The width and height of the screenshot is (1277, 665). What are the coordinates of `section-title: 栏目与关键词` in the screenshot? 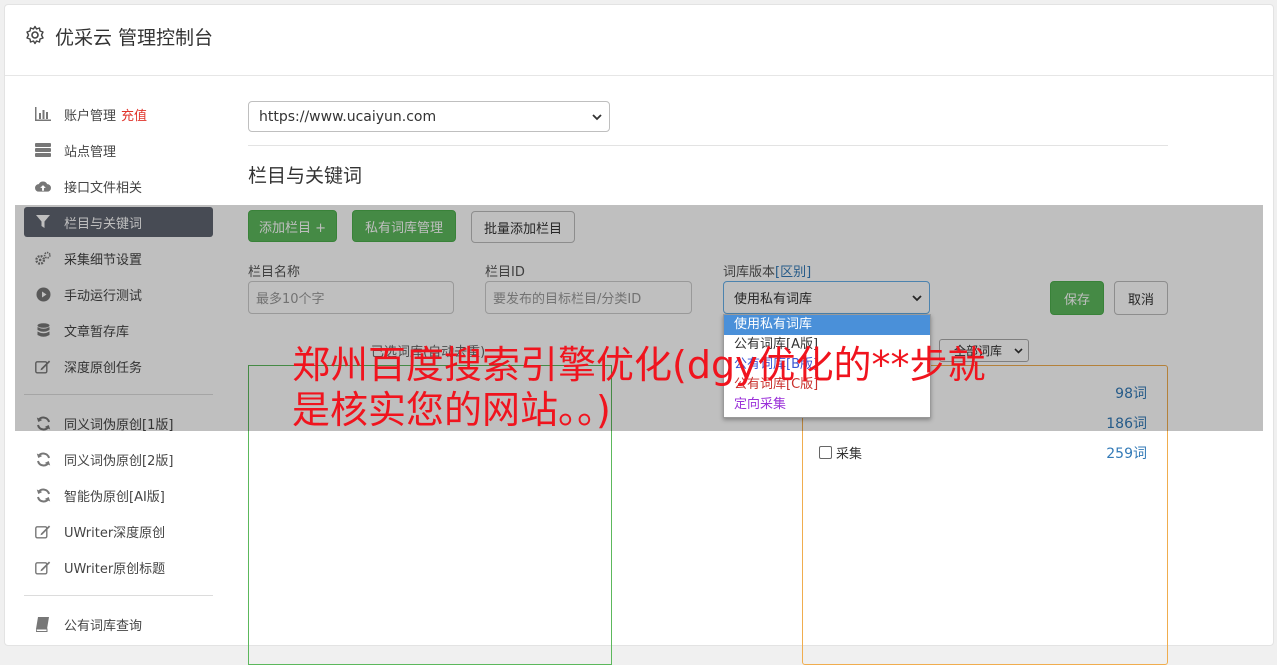 It's located at (305, 176).